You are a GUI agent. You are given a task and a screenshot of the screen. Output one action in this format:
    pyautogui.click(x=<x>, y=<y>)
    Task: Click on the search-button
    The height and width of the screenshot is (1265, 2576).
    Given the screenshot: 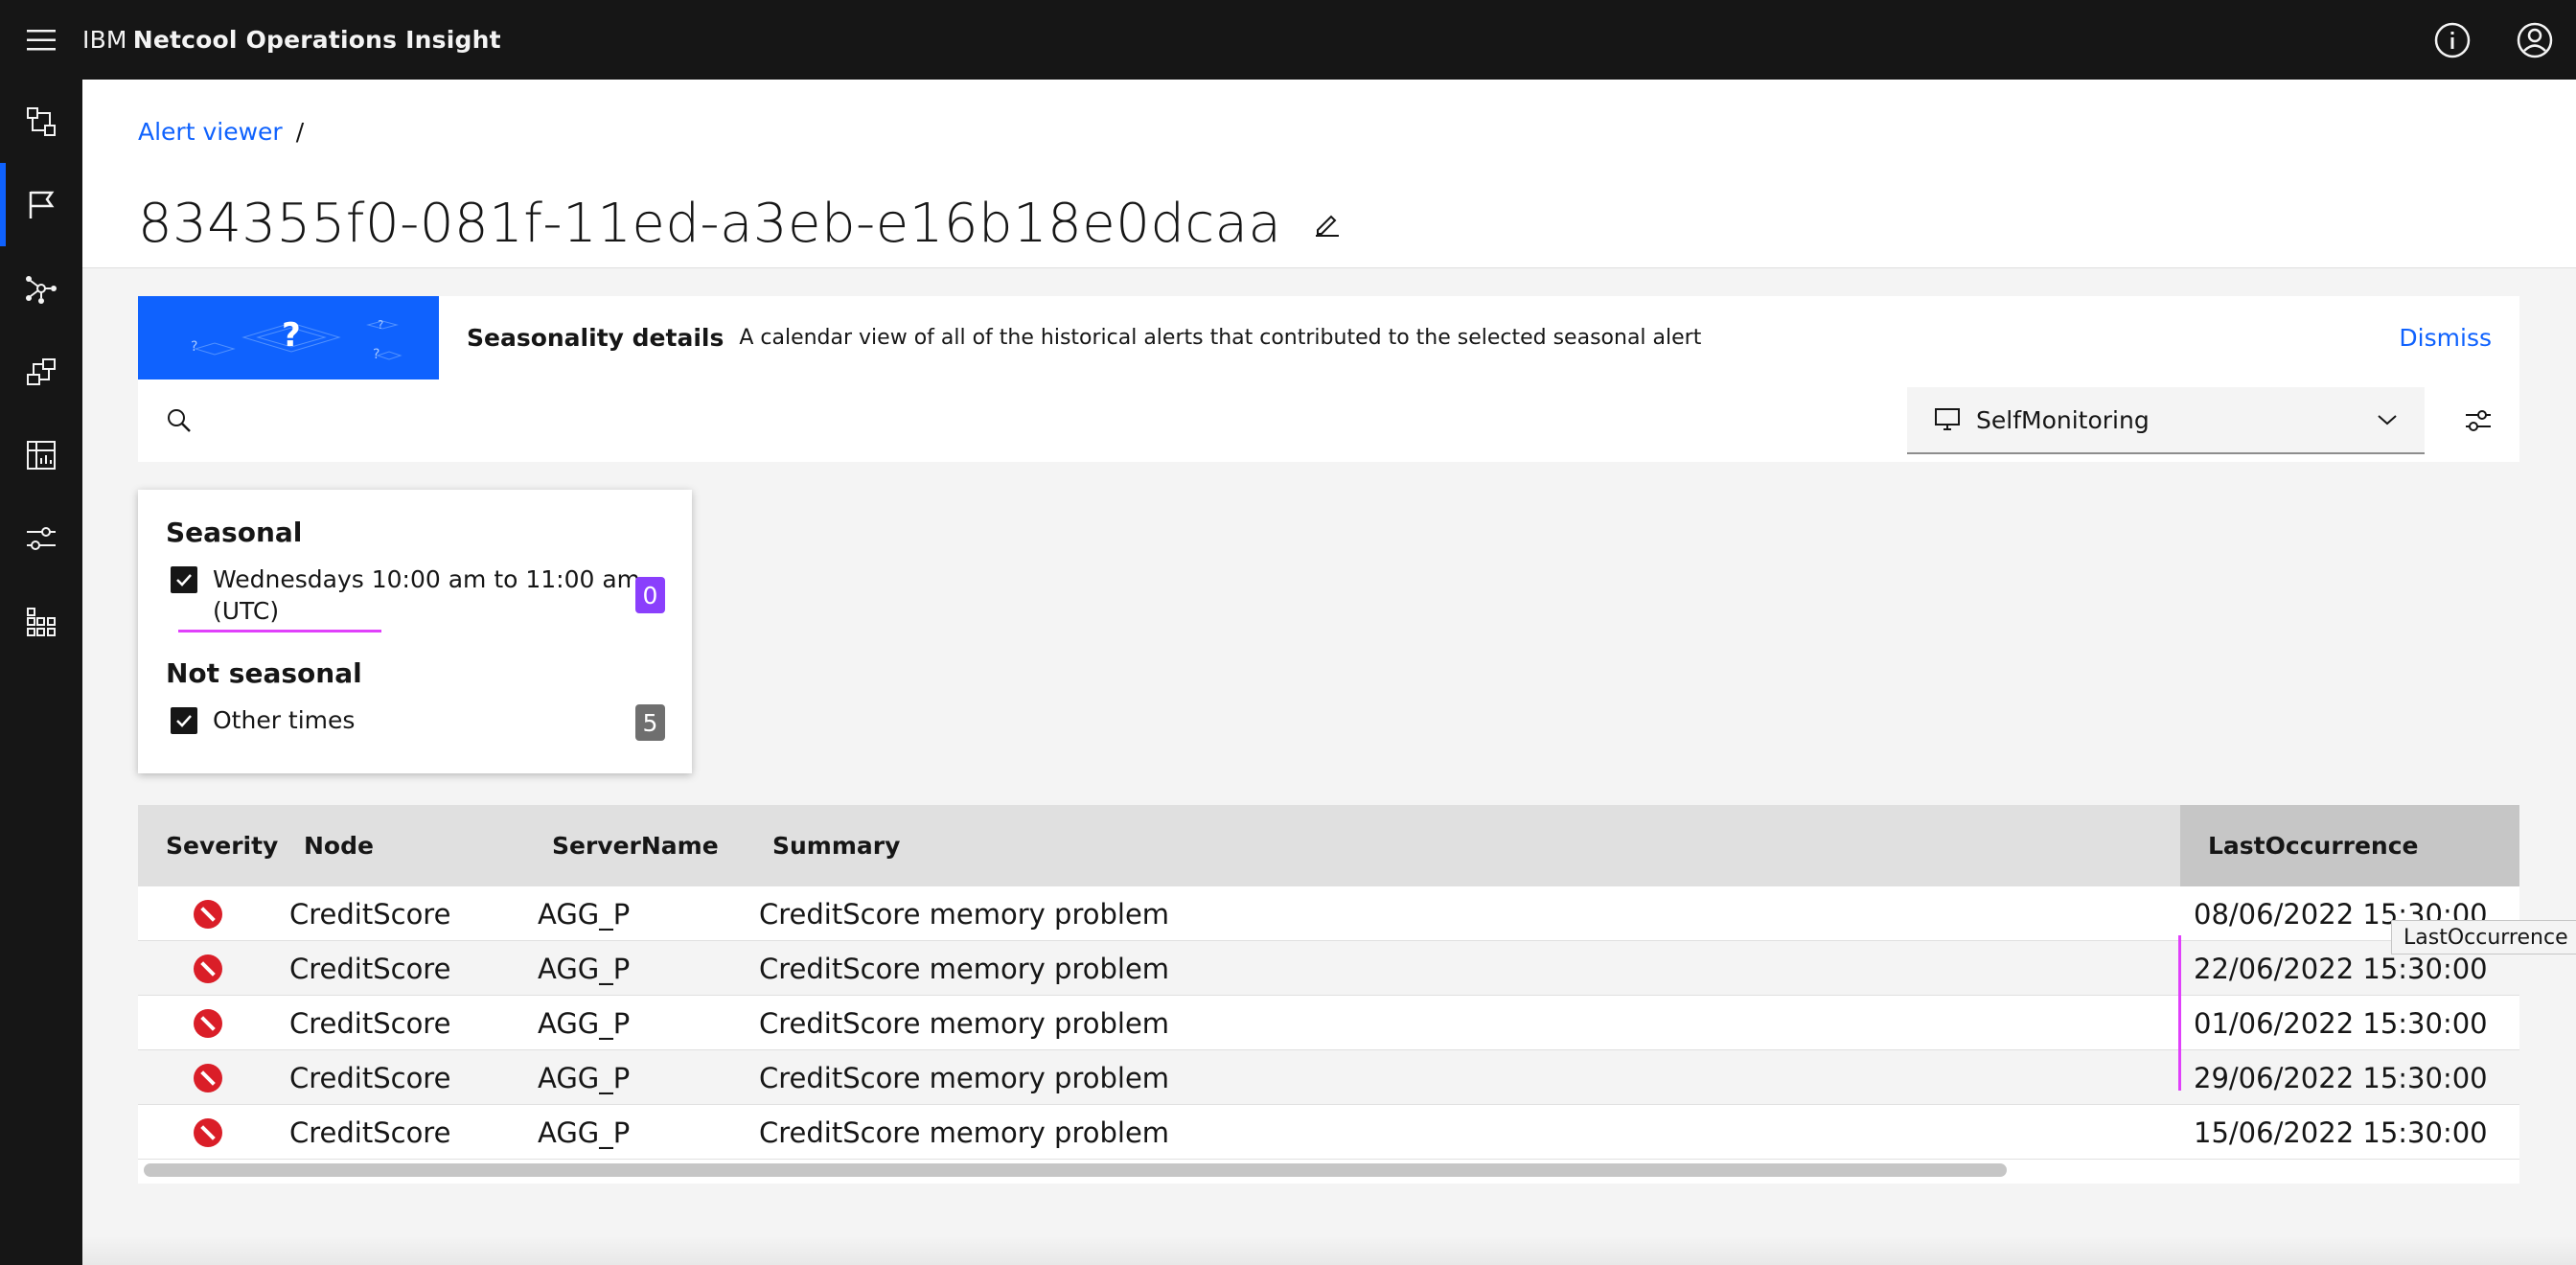 What is the action you would take?
    pyautogui.click(x=179, y=421)
    